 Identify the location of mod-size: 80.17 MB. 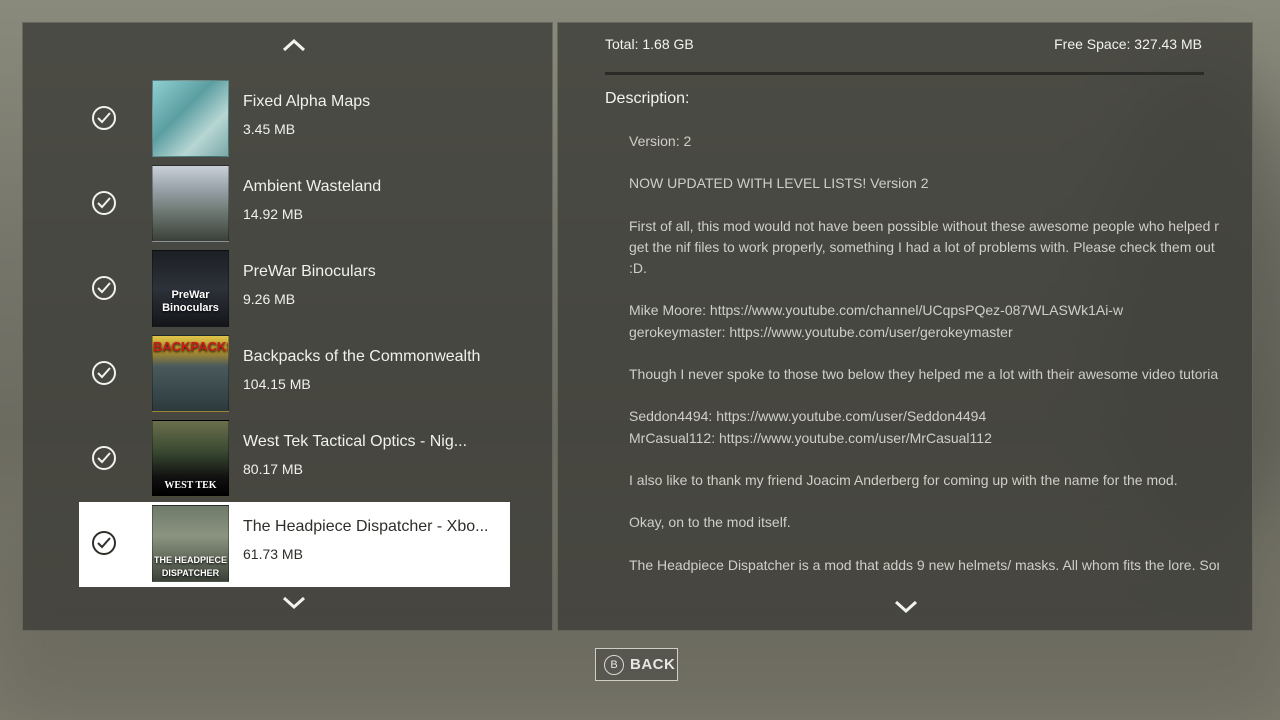
(273, 469).